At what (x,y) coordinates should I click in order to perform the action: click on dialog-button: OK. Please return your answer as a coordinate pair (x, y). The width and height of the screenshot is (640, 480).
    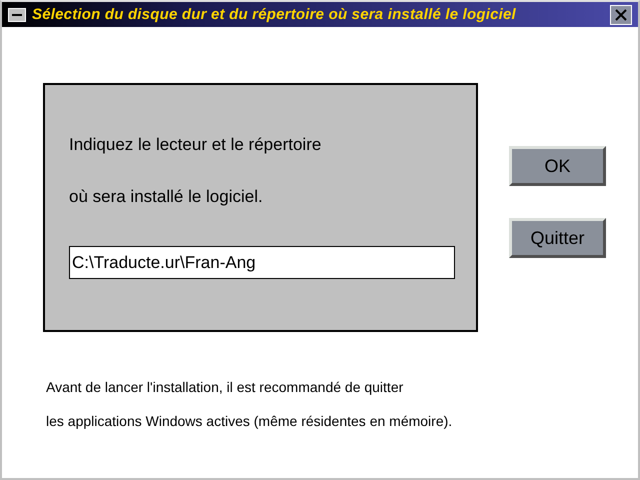
    Looking at the image, I should click on (557, 166).